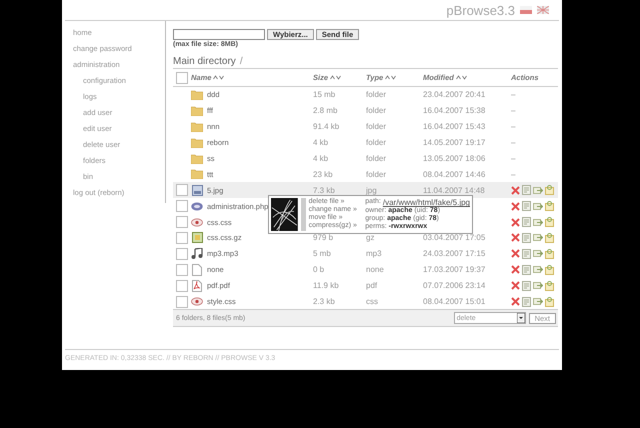  What do you see at coordinates (454, 143) in the screenshot?
I see `modified-cell: 14.05.2007 19:17` at bounding box center [454, 143].